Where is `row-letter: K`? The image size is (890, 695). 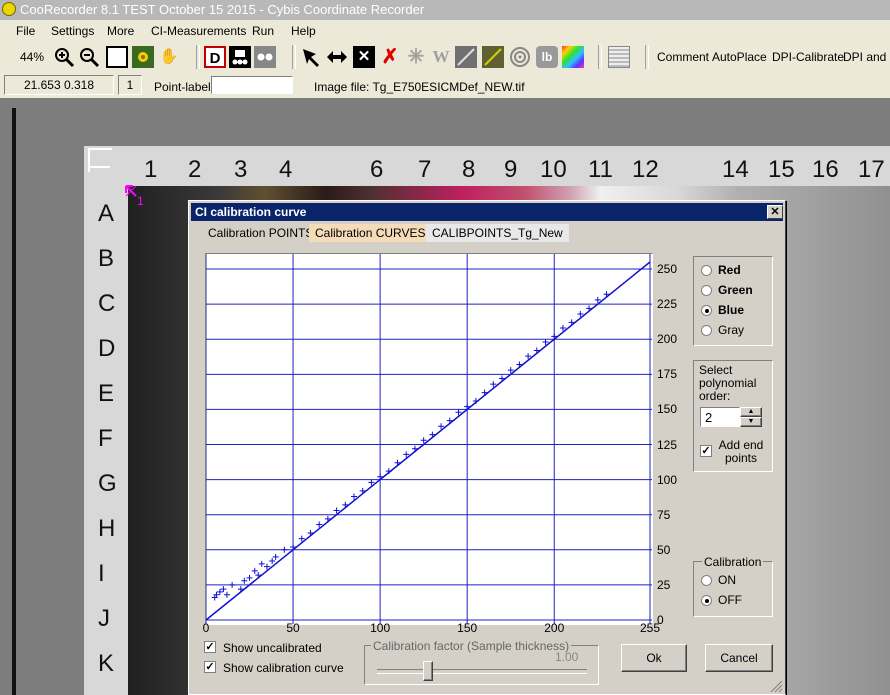 row-letter: K is located at coordinates (106, 663).